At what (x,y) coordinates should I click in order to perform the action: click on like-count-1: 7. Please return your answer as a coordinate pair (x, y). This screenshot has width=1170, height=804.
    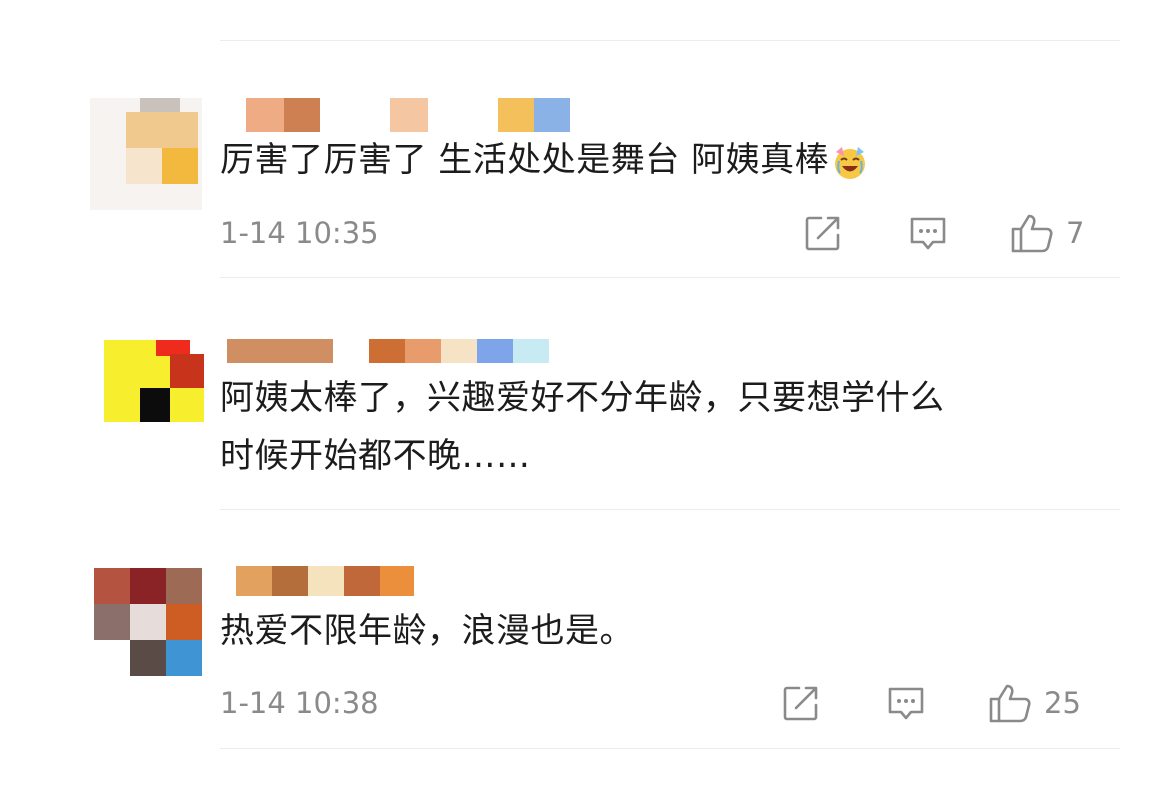
    Looking at the image, I should click on (1075, 233).